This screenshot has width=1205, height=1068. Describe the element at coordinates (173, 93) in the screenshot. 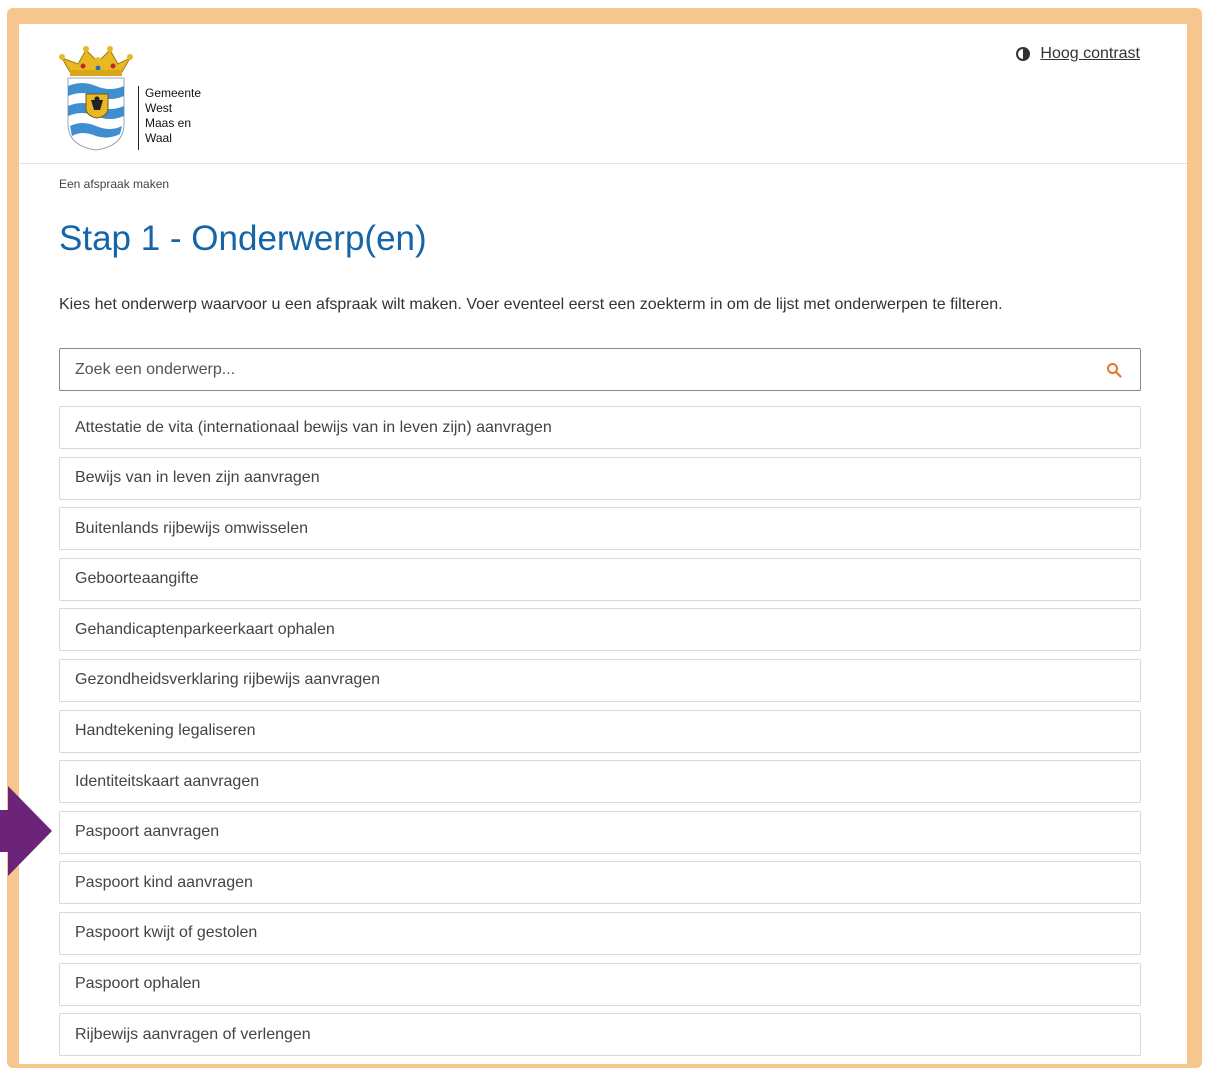

I see `municipality-name-line: Gemeente` at that location.